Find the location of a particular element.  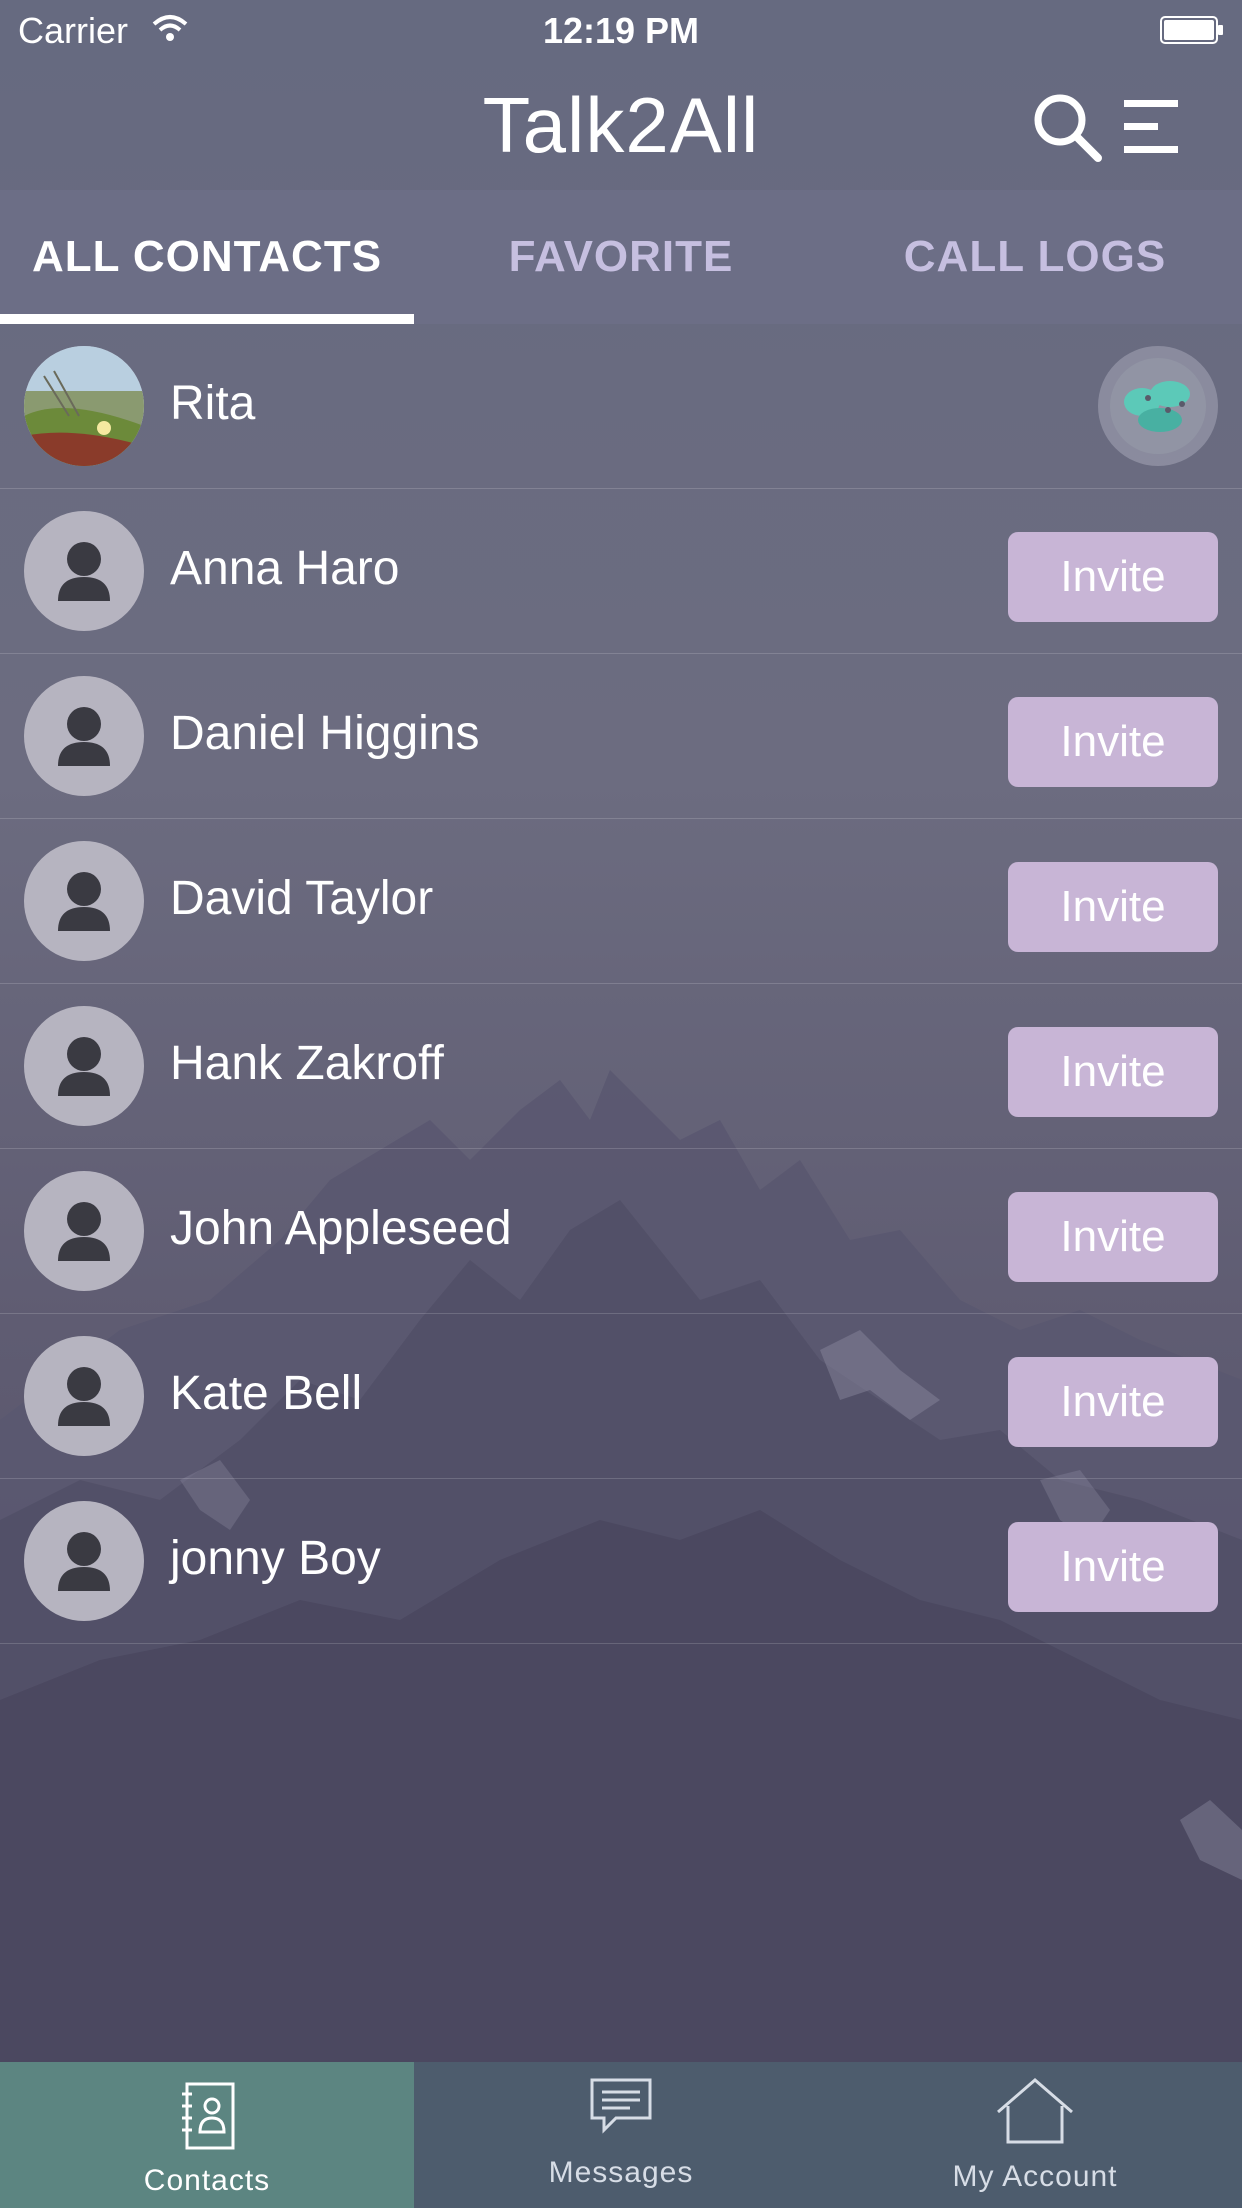

tab-bar-item-messages: Messages is located at coordinates (621, 2135).